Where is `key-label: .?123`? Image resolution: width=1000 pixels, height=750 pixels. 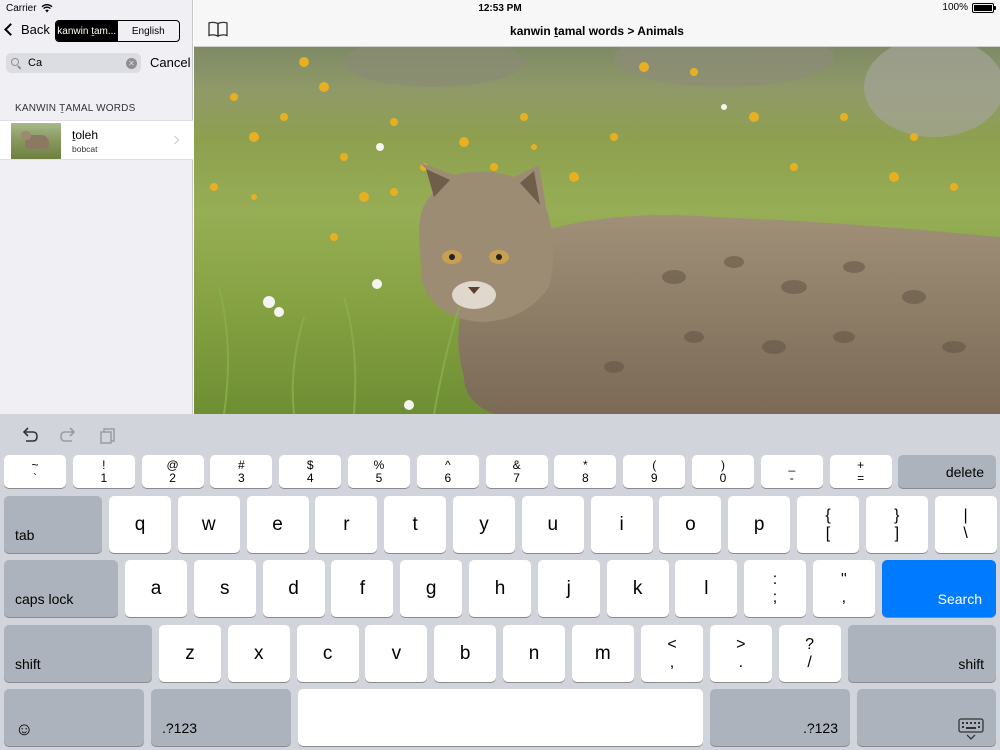
key-label: .?123 is located at coordinates (180, 728).